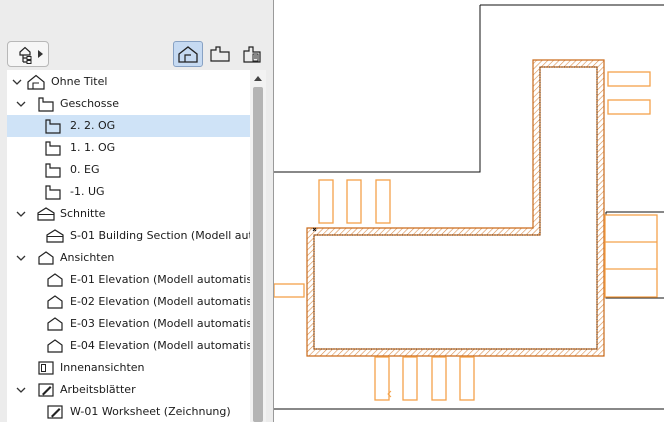 This screenshot has width=664, height=425. I want to click on tree-item-label: E-02 Elevation (Modell automatisch, so click(160, 301).